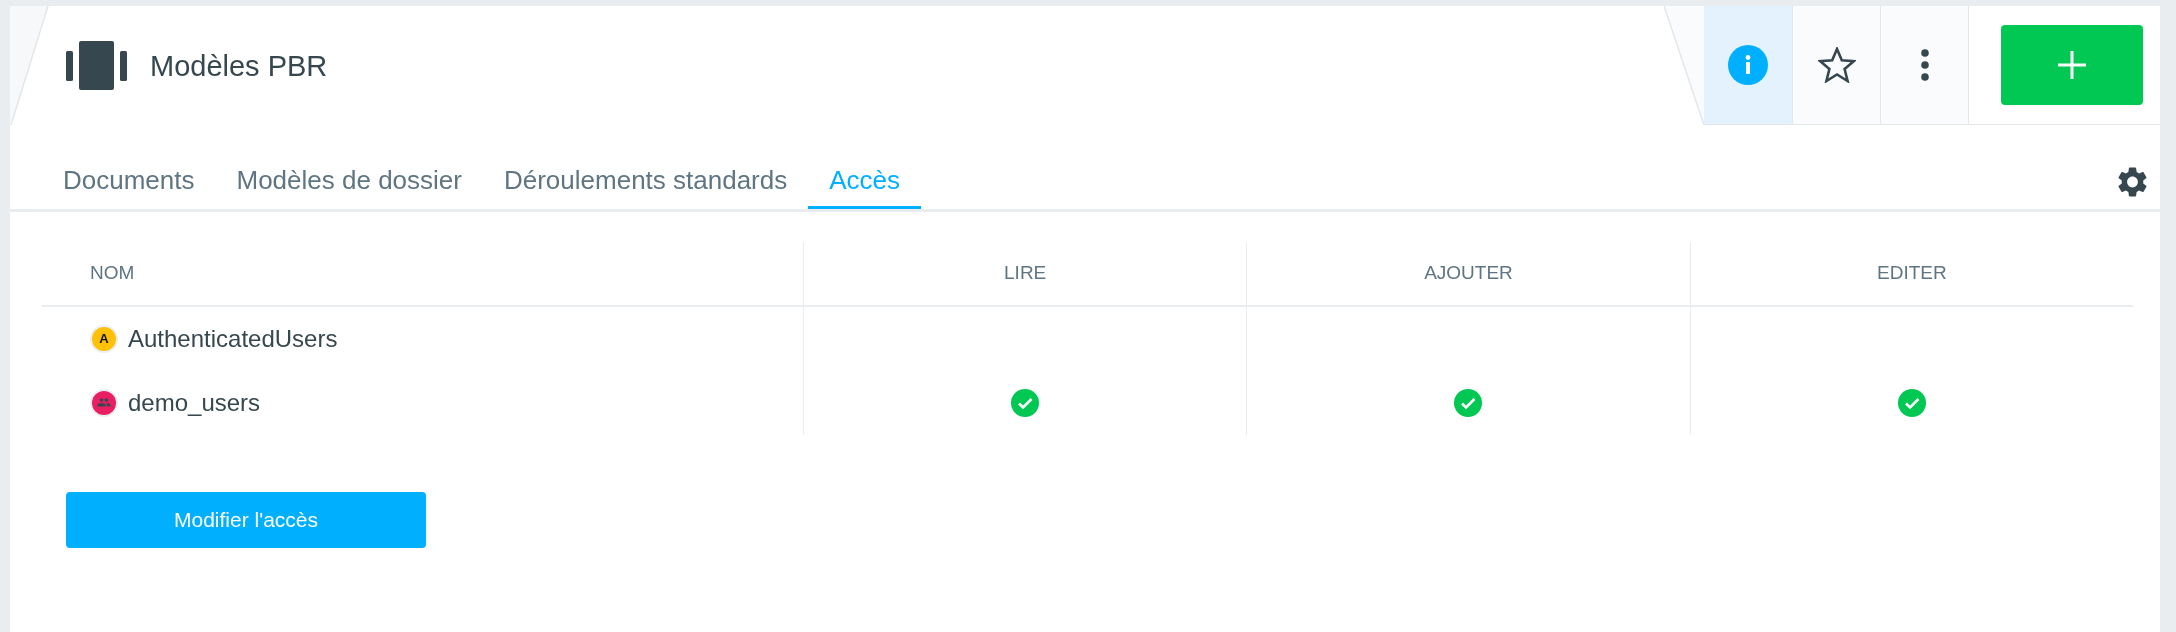 This screenshot has height=632, width=2176. I want to click on favorite-button, so click(1836, 65).